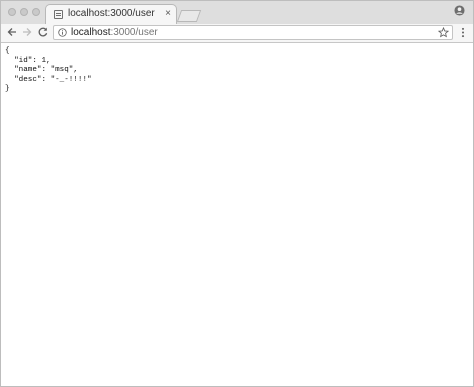  What do you see at coordinates (62, 32) in the screenshot?
I see `info-icon` at bounding box center [62, 32].